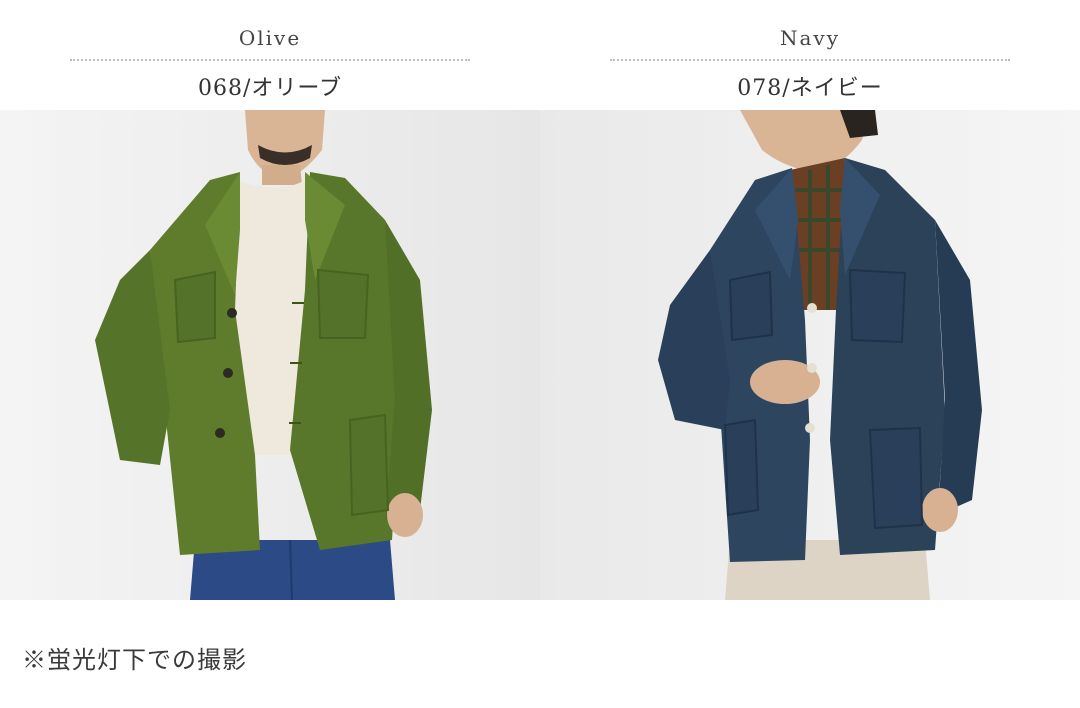 The image size is (1080, 708). Describe the element at coordinates (270, 55) in the screenshot. I see `variant-header-olive: Olive 068/オリーブ` at that location.